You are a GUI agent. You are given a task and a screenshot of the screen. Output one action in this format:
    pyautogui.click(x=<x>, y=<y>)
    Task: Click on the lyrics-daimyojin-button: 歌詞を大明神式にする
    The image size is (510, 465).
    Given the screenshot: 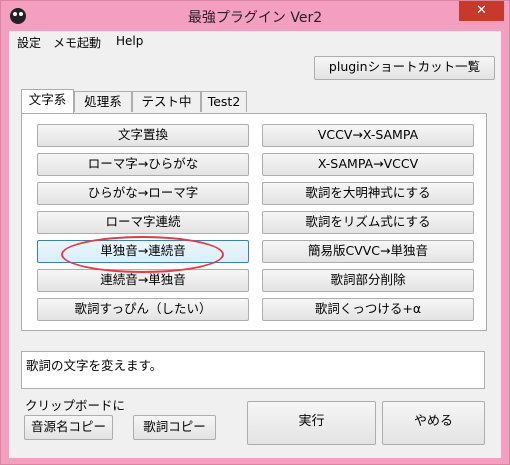 What is the action you would take?
    pyautogui.click(x=368, y=193)
    